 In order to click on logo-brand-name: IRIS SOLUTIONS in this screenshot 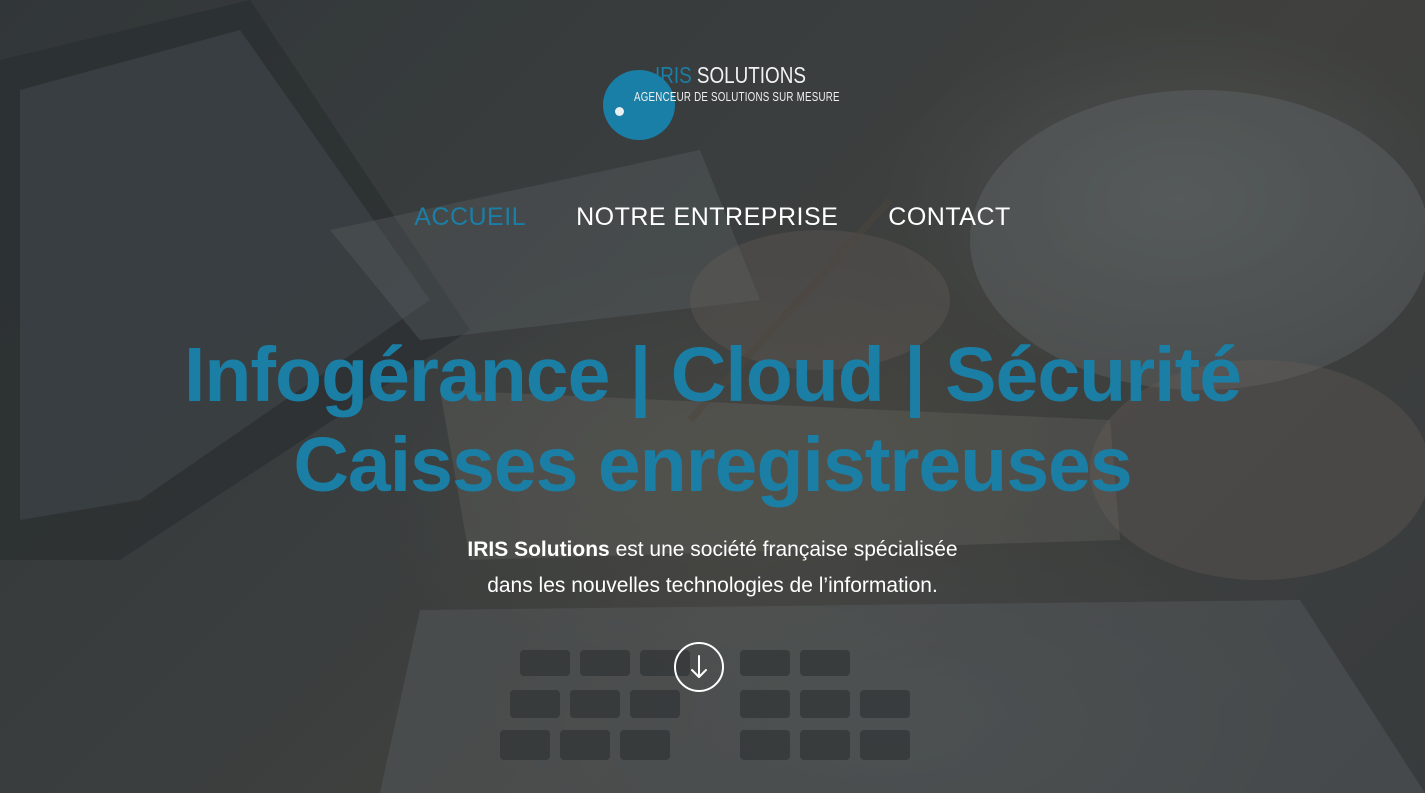, I will do `click(730, 75)`.